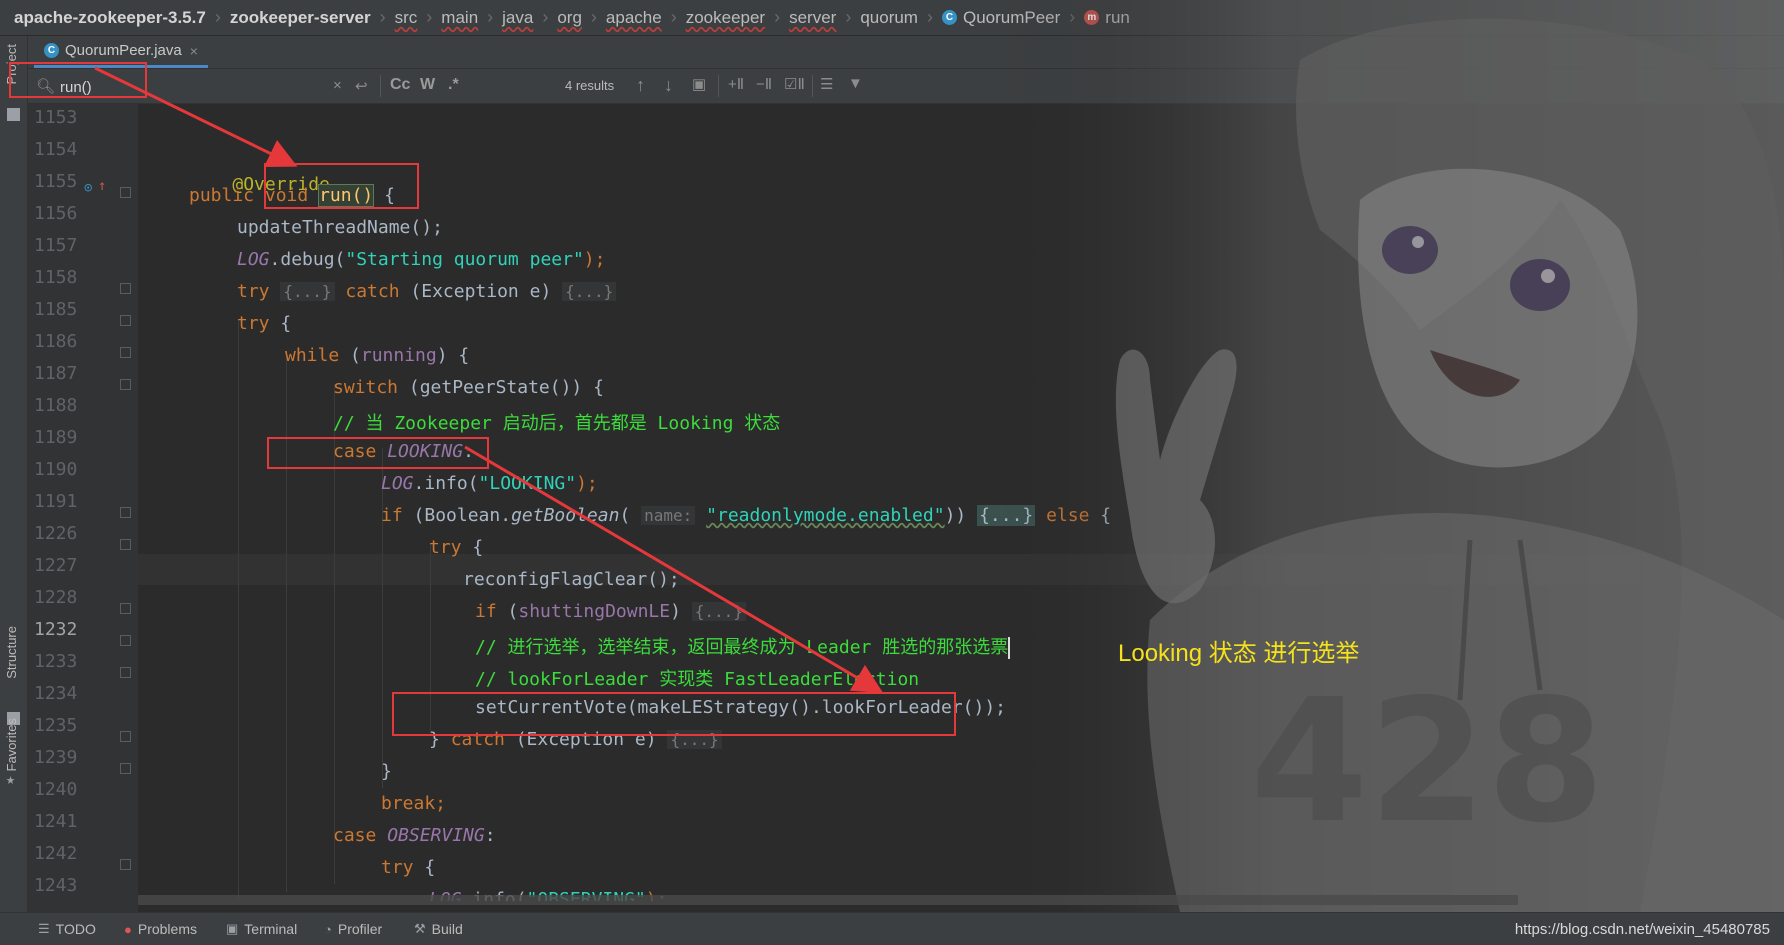 The height and width of the screenshot is (945, 1784). I want to click on tab-label: QuorumPeer.java, so click(123, 50).